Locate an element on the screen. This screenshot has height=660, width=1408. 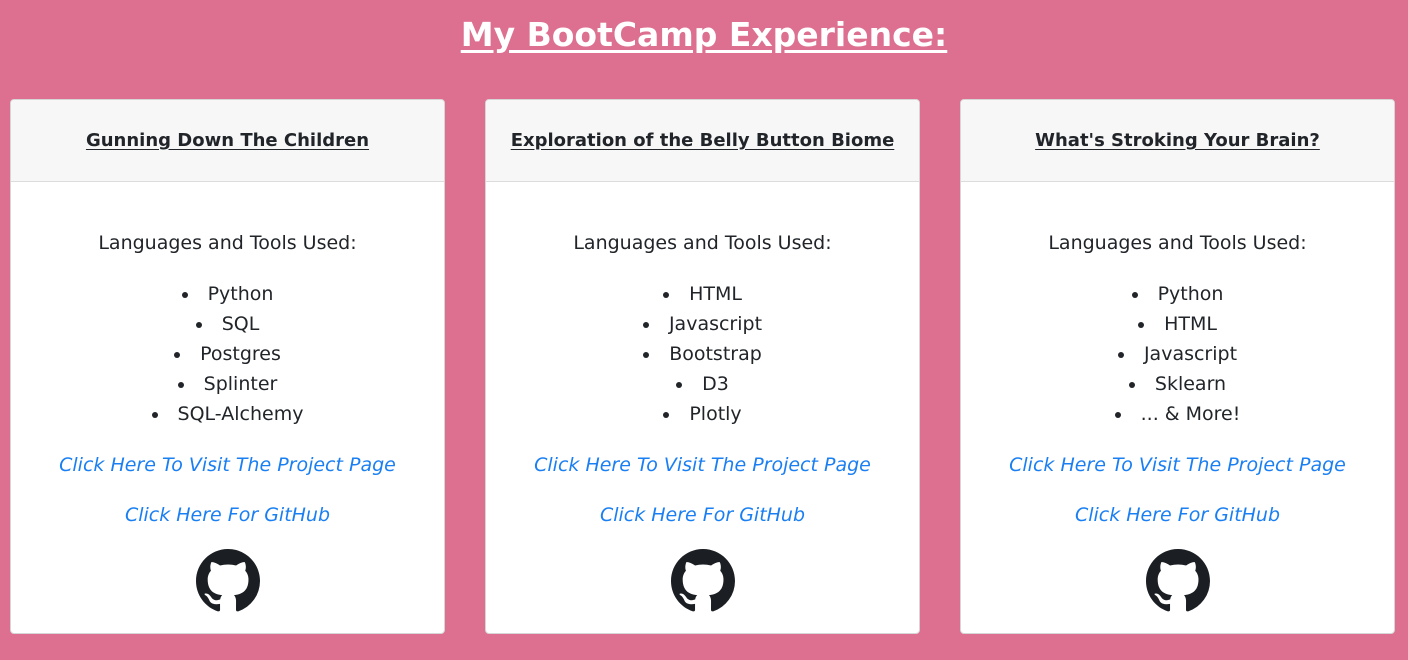
tool-item: Splinter is located at coordinates (227, 384).